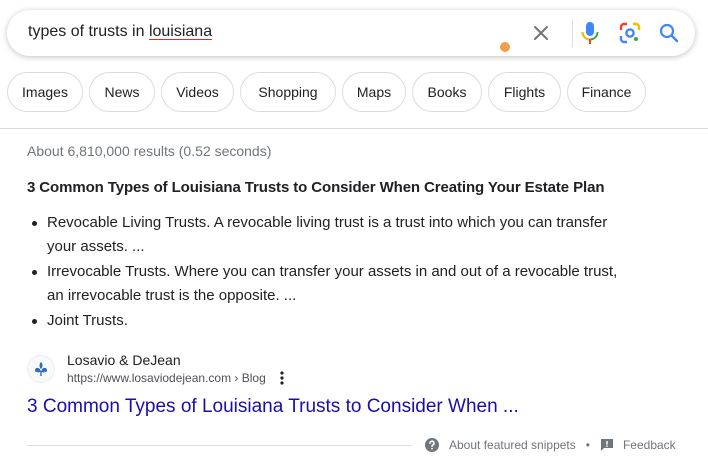  What do you see at coordinates (166, 378) in the screenshot?
I see `site-url: https://www.losaviodejean.com › Blog` at bounding box center [166, 378].